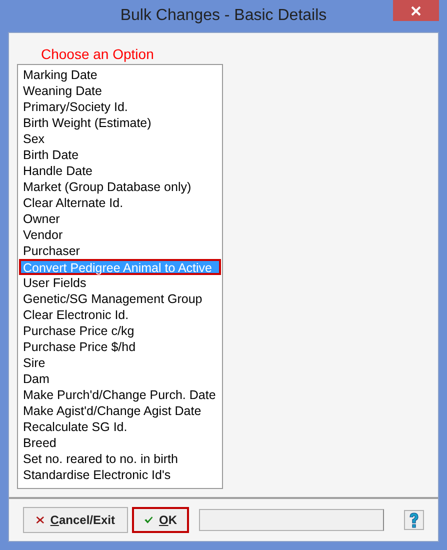  What do you see at coordinates (120, 171) in the screenshot?
I see `list-item: Handle Date` at bounding box center [120, 171].